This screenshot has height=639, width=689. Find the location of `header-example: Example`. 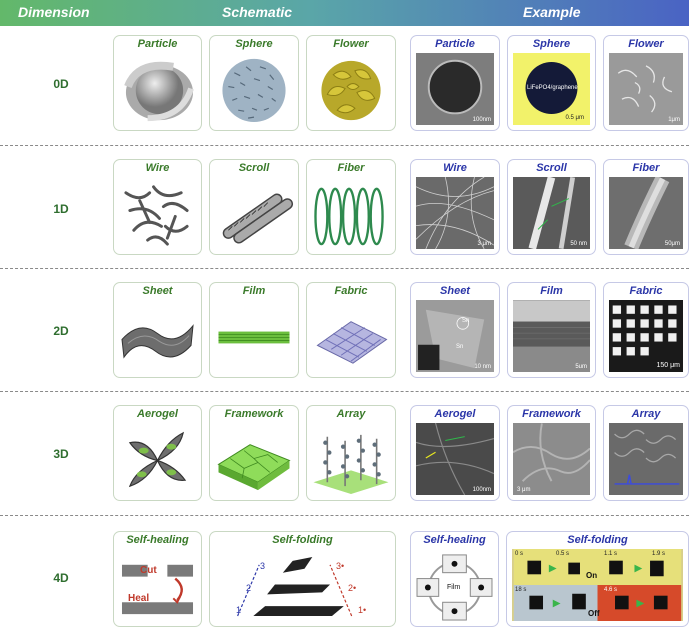

header-example: Example is located at coordinates (552, 12).